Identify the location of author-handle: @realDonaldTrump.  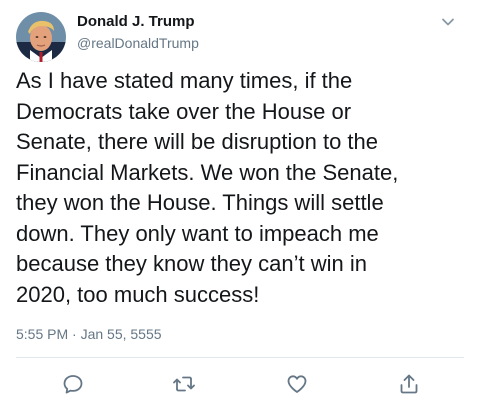
(138, 43).